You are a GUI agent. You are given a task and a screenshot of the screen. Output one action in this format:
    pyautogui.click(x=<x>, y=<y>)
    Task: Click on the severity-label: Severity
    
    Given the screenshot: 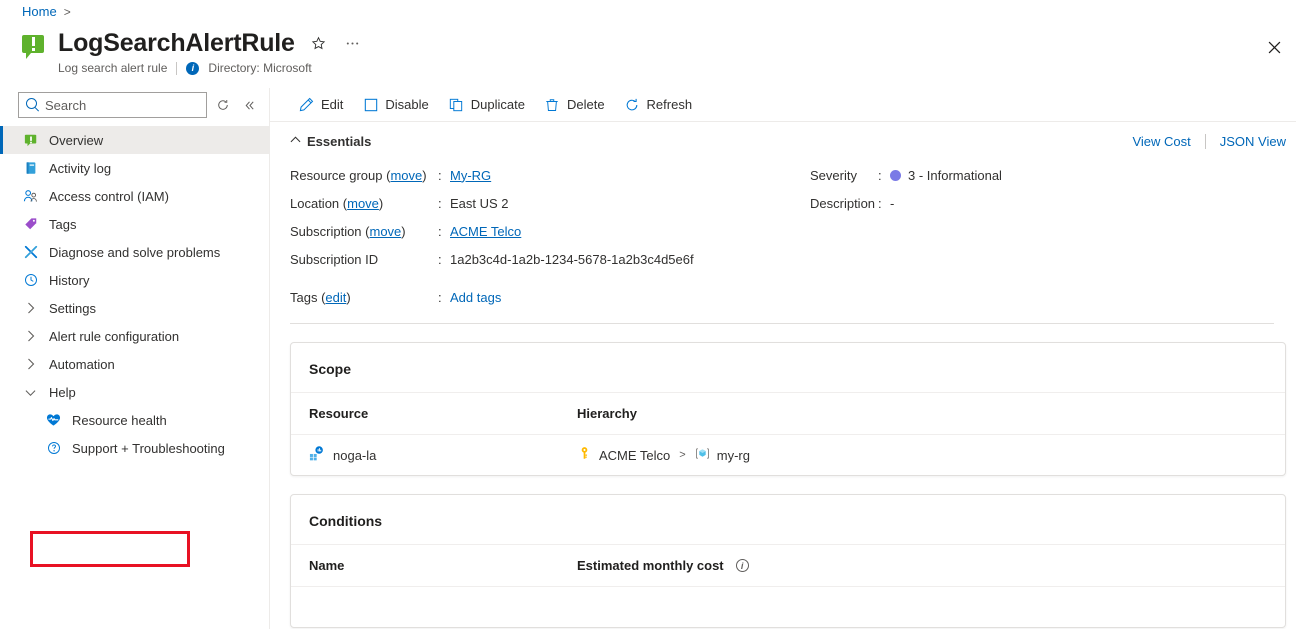 What is the action you would take?
    pyautogui.click(x=833, y=175)
    